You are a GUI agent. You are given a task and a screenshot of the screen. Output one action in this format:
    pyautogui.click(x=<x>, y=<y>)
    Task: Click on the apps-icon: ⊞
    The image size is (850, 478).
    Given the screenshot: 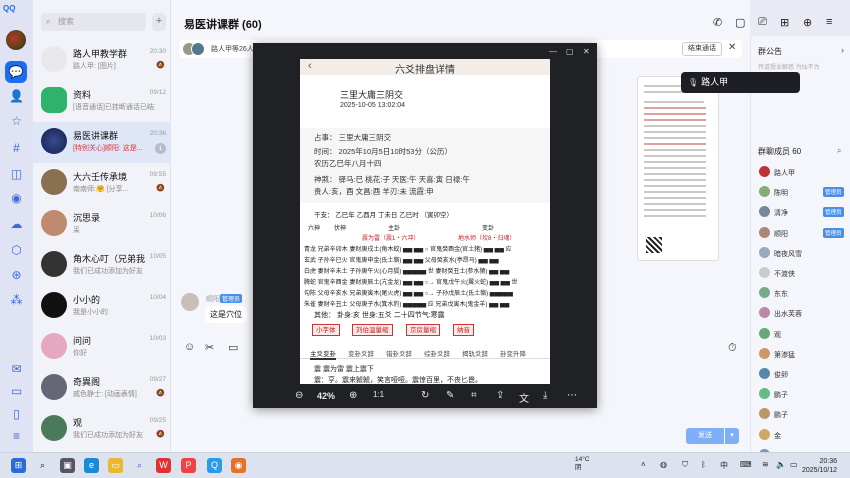 What is the action you would take?
    pyautogui.click(x=784, y=22)
    